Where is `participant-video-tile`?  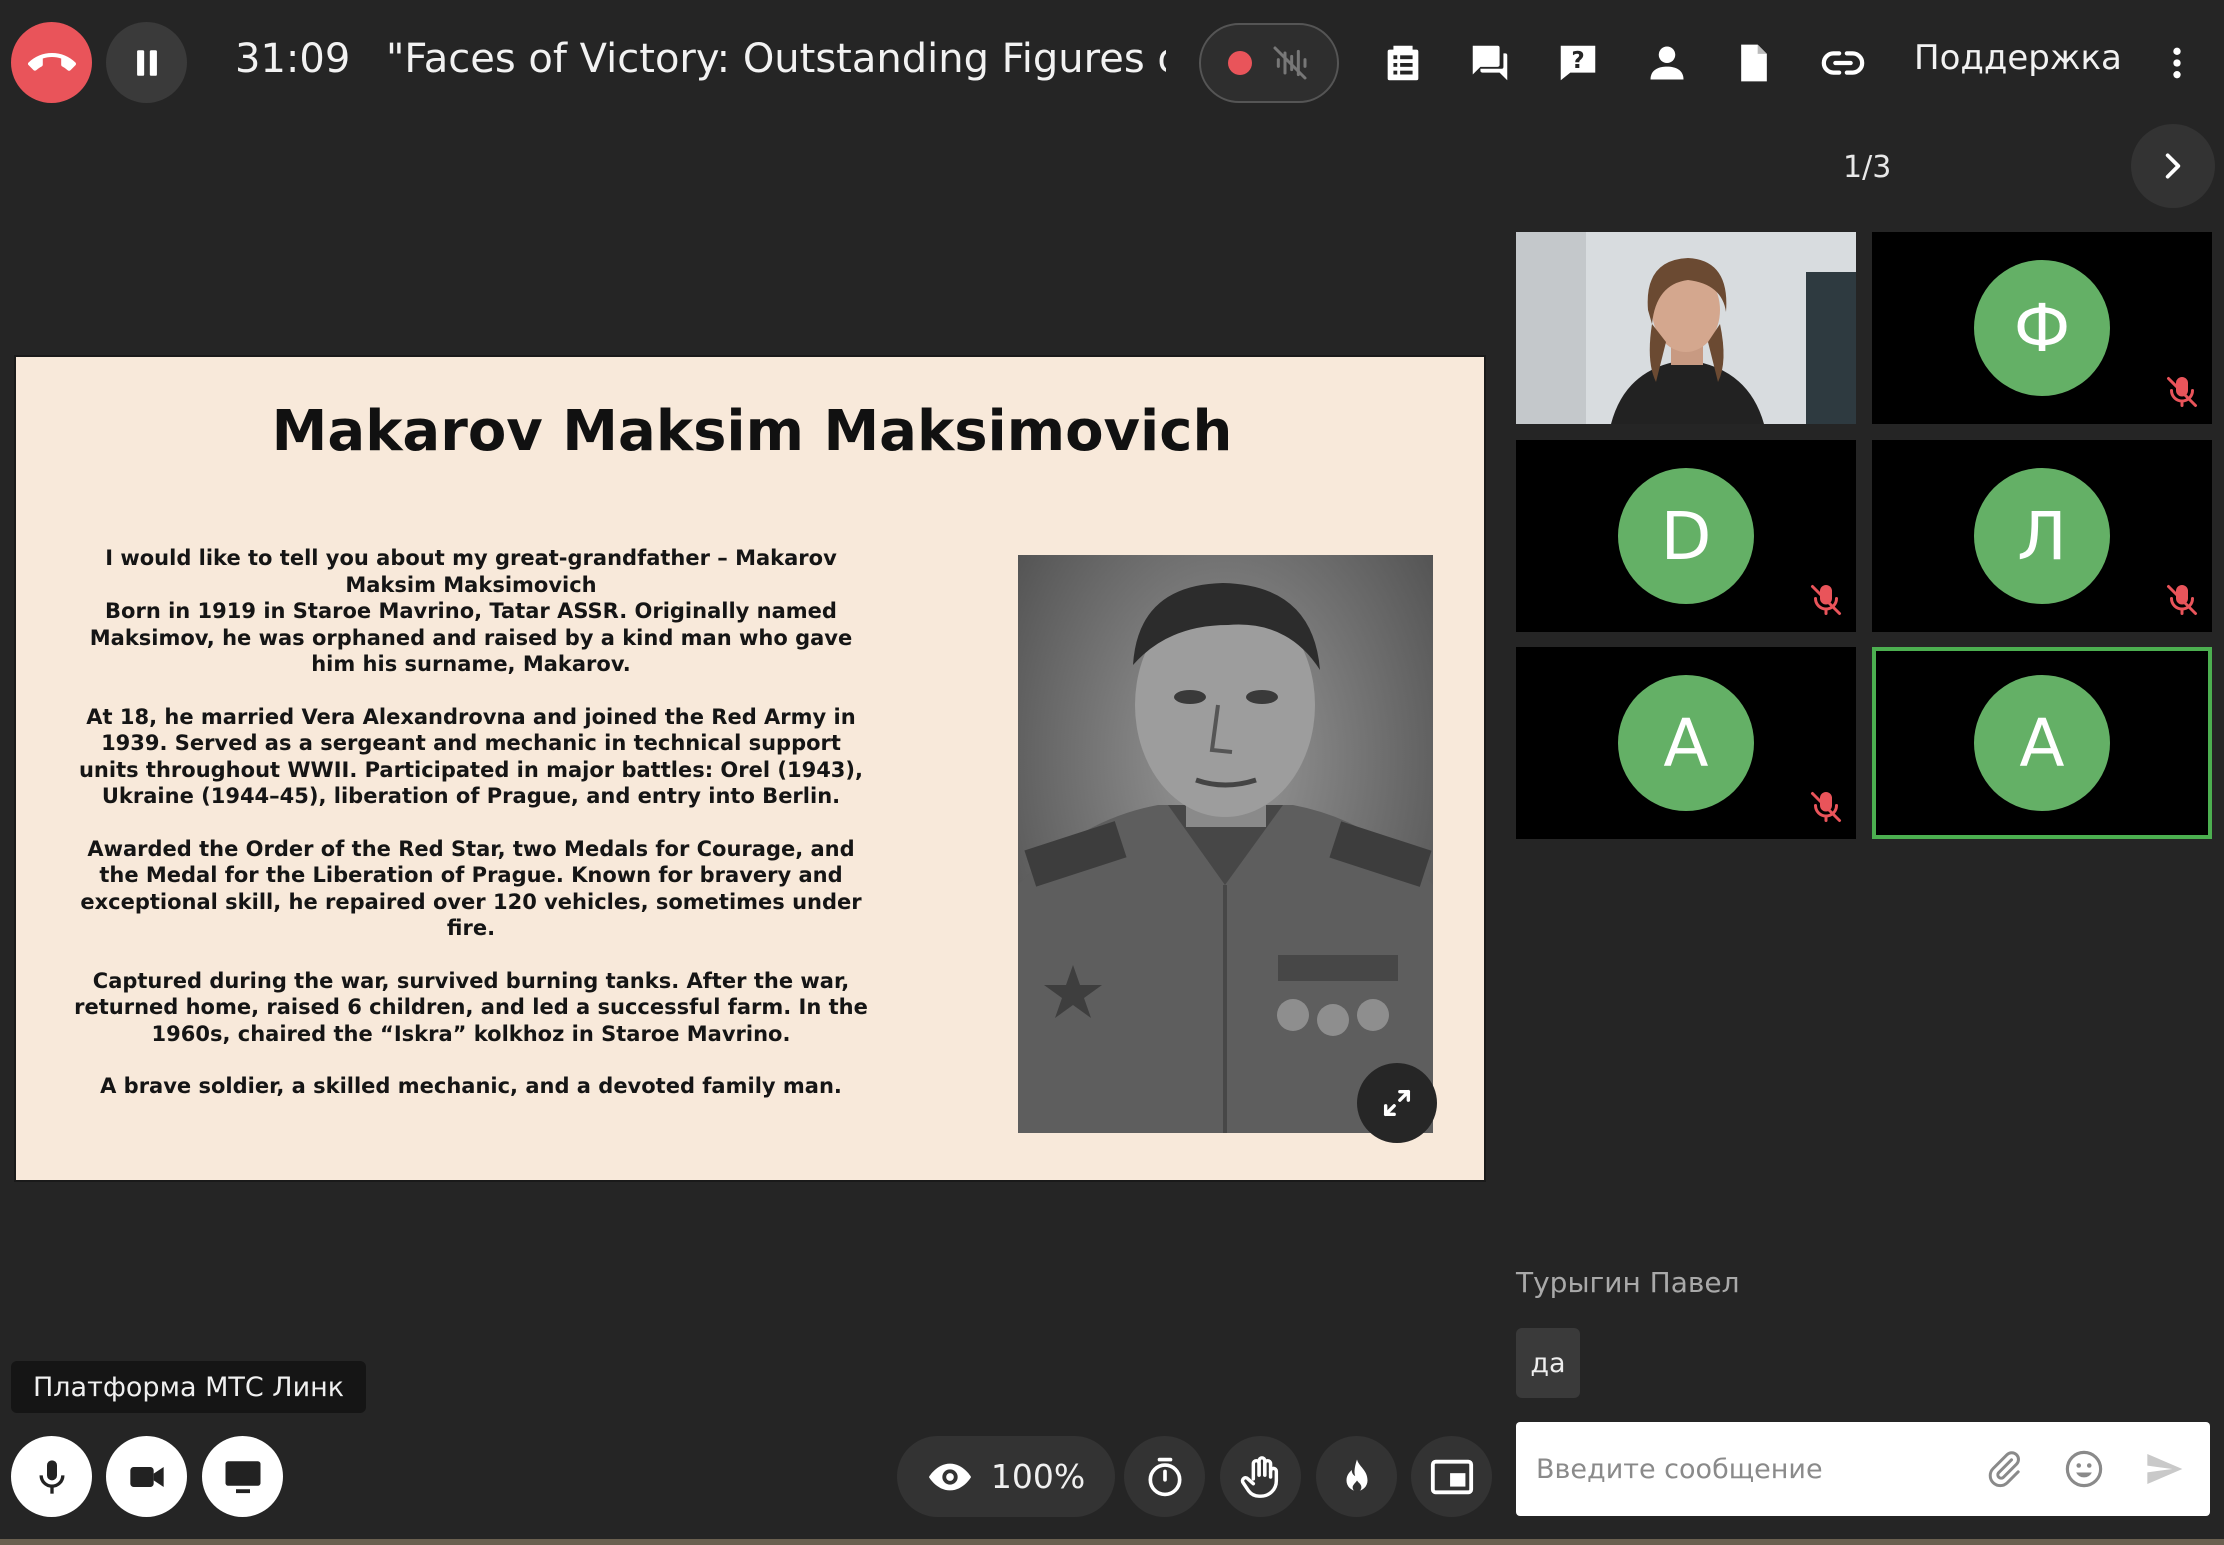 participant-video-tile is located at coordinates (1686, 328).